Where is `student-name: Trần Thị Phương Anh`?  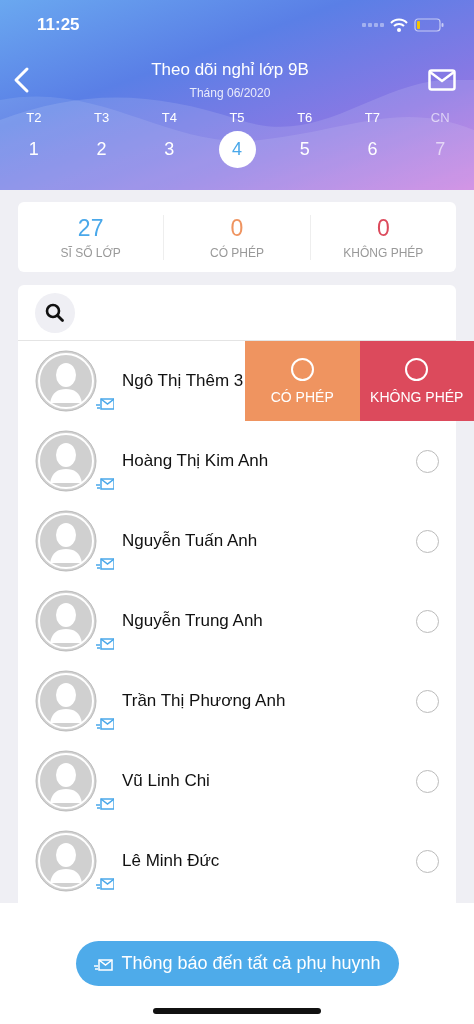
student-name: Trần Thị Phương Anh is located at coordinates (269, 701).